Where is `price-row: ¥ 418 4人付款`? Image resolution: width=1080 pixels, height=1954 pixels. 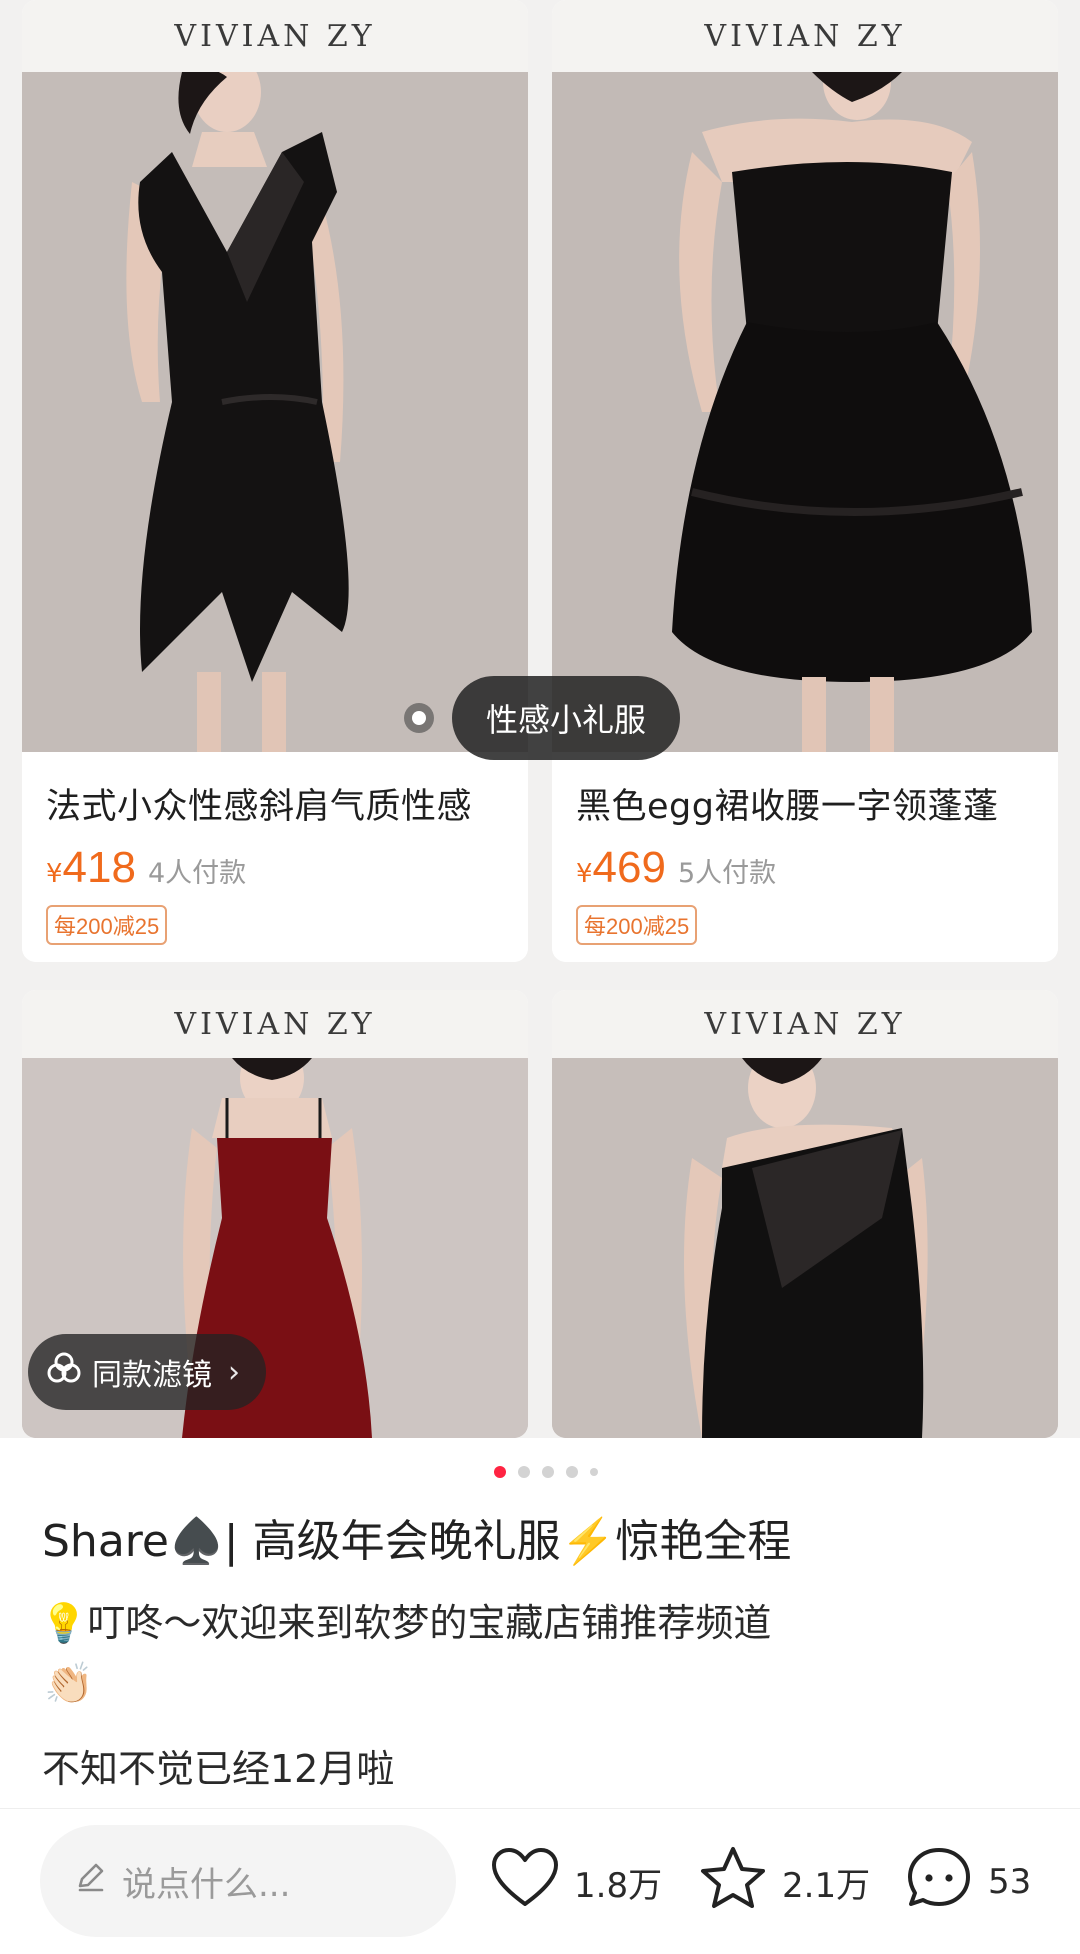 price-row: ¥ 418 4人付款 is located at coordinates (275, 868).